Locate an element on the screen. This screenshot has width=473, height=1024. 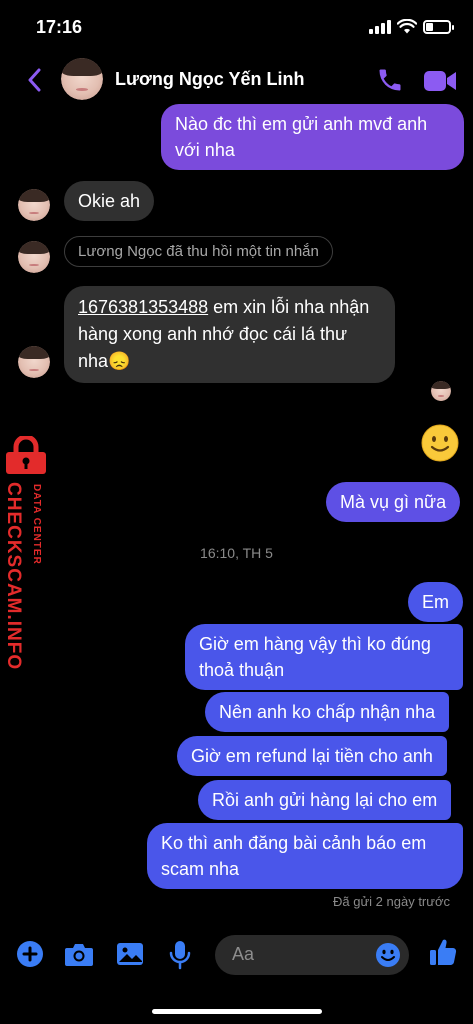
status-bar: 17:16 is located at coordinates (236, 28).